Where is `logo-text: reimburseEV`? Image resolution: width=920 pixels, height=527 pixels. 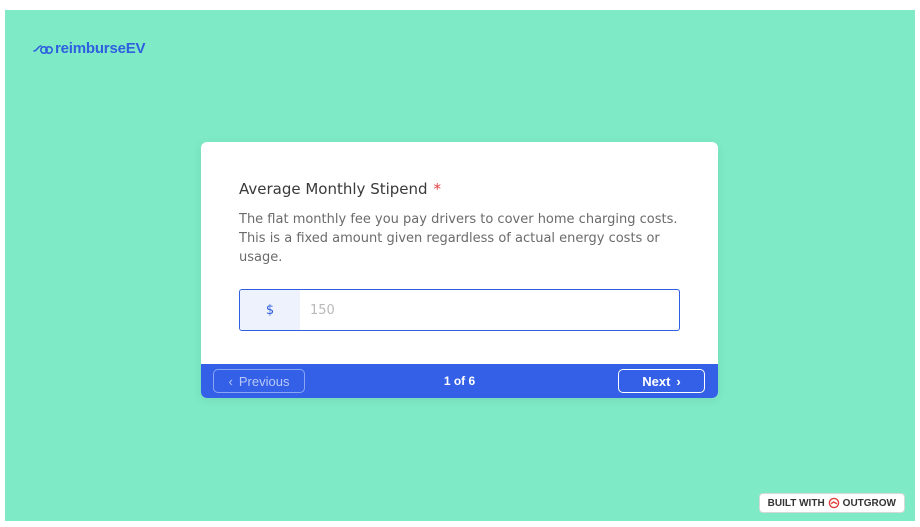
logo-text: reimburseEV is located at coordinates (100, 48).